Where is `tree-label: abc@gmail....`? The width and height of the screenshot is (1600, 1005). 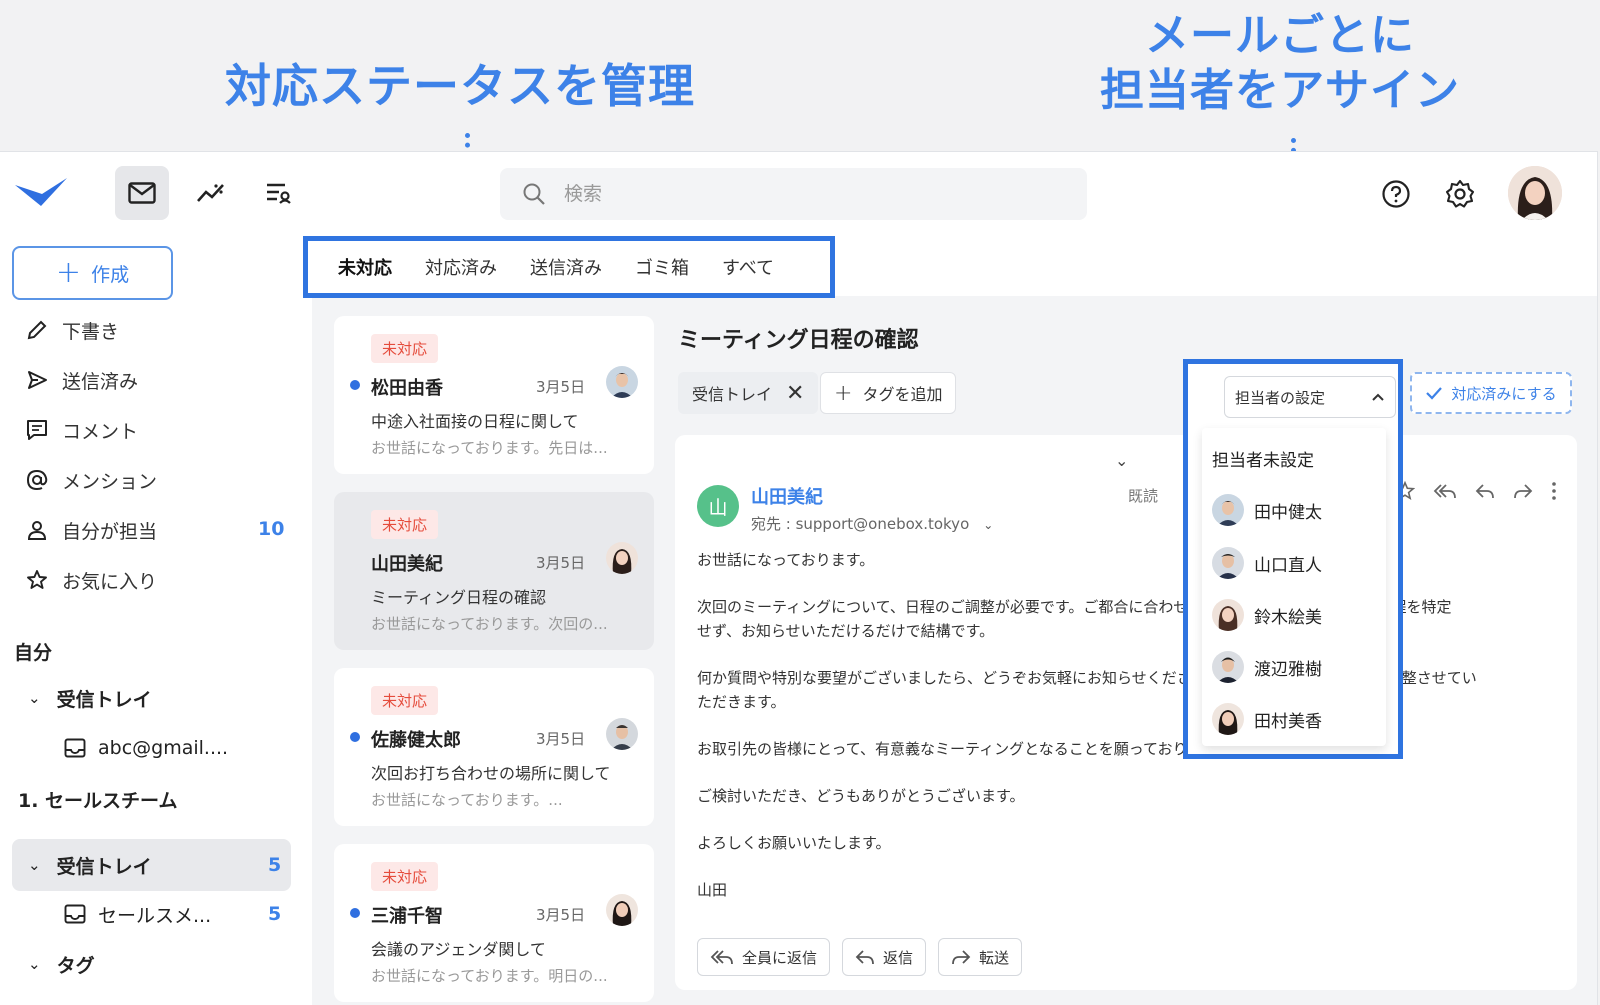
tree-label: abc@gmail.... is located at coordinates (163, 748).